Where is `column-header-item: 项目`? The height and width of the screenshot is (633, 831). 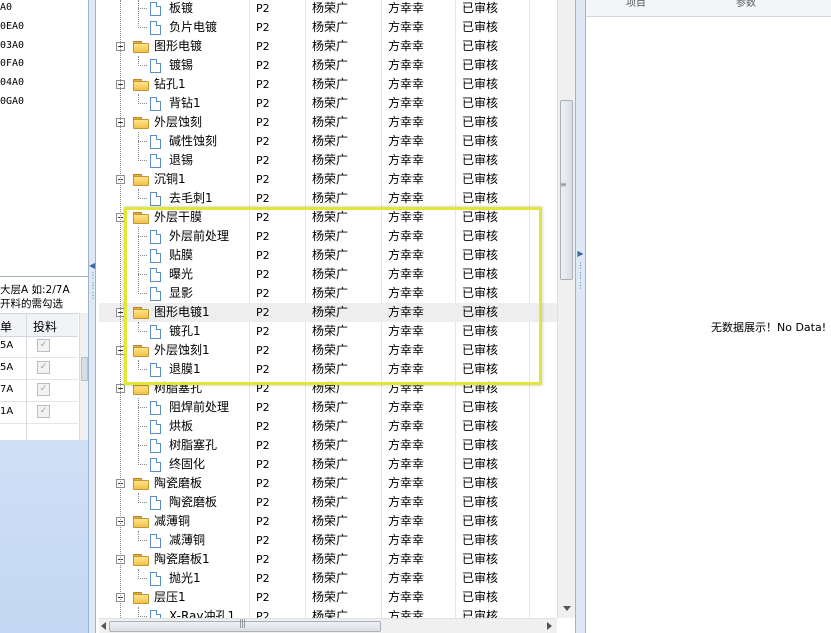
column-header-item: 项目 is located at coordinates (636, 4).